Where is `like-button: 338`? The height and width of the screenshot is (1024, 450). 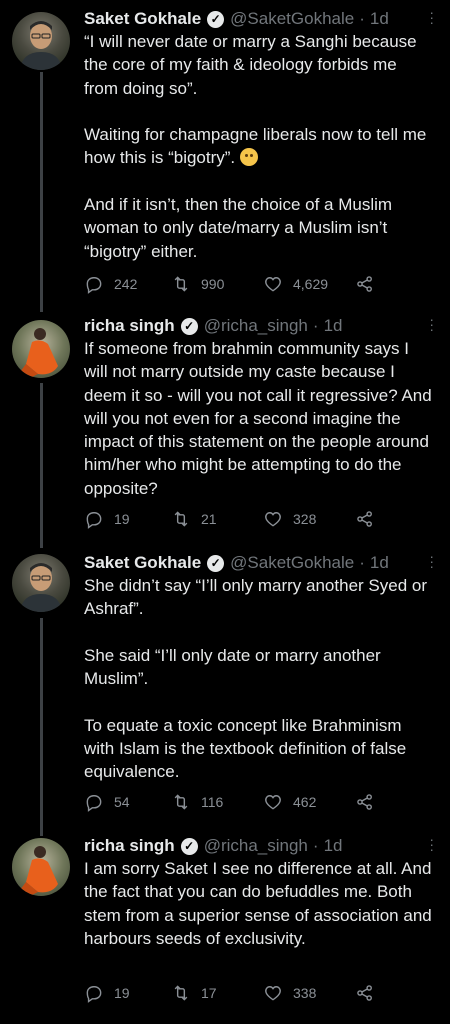
like-button: 338 is located at coordinates (309, 993).